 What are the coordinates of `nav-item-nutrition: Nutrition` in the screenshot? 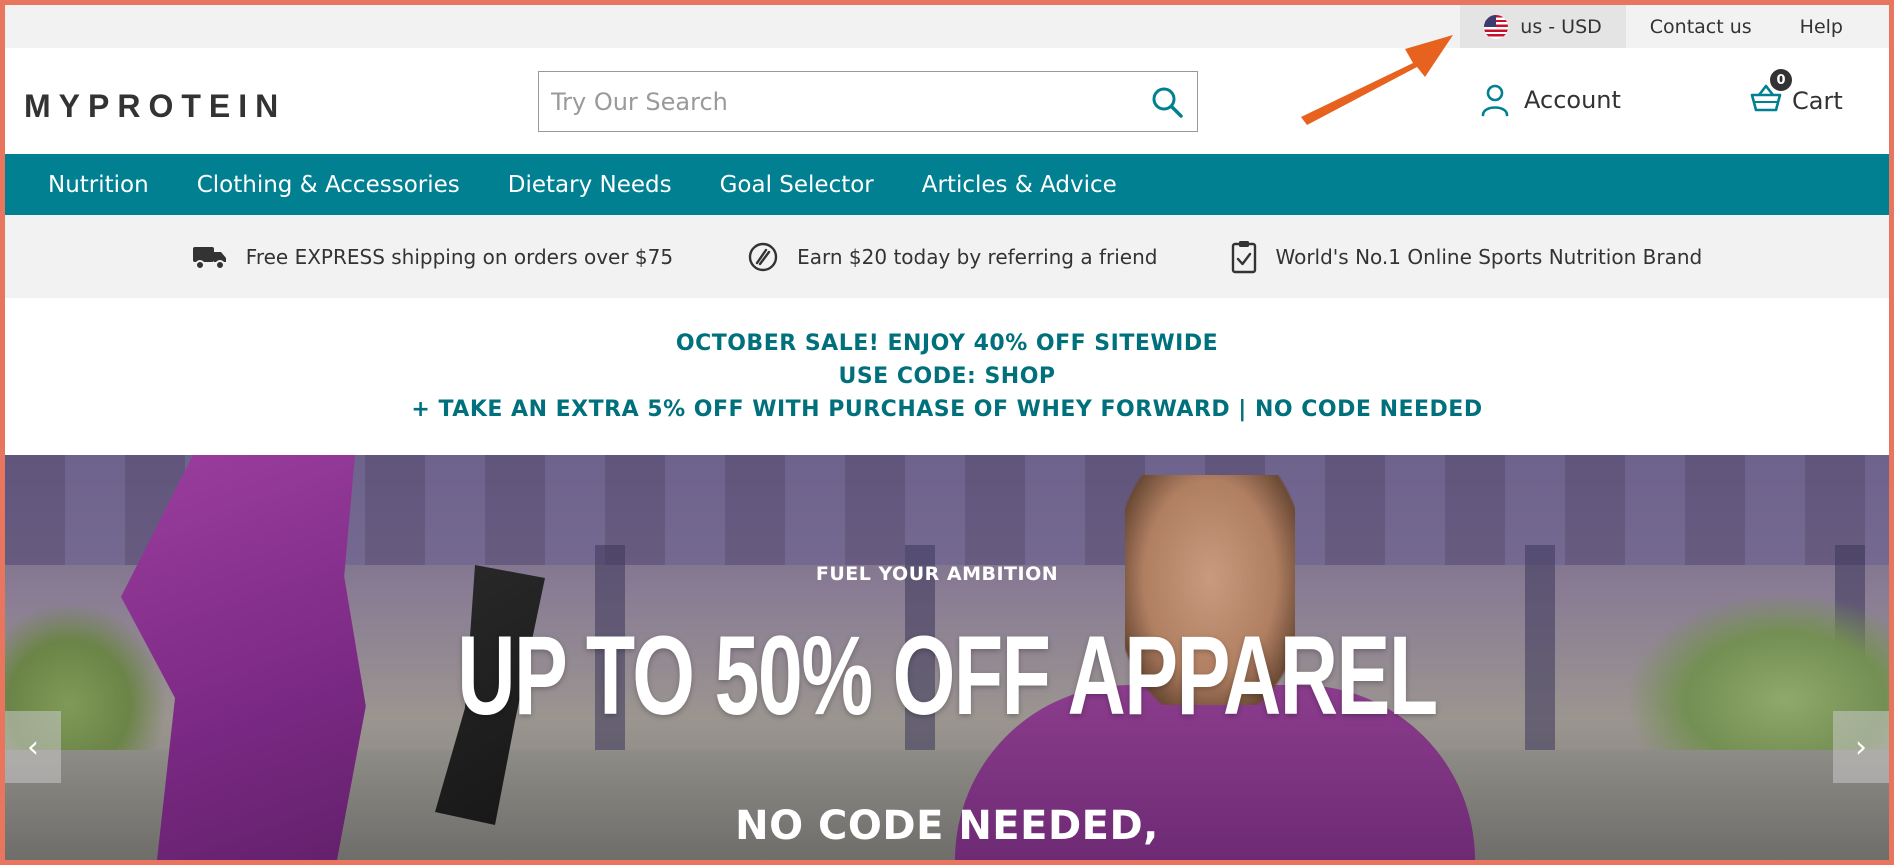 It's located at (98, 185).